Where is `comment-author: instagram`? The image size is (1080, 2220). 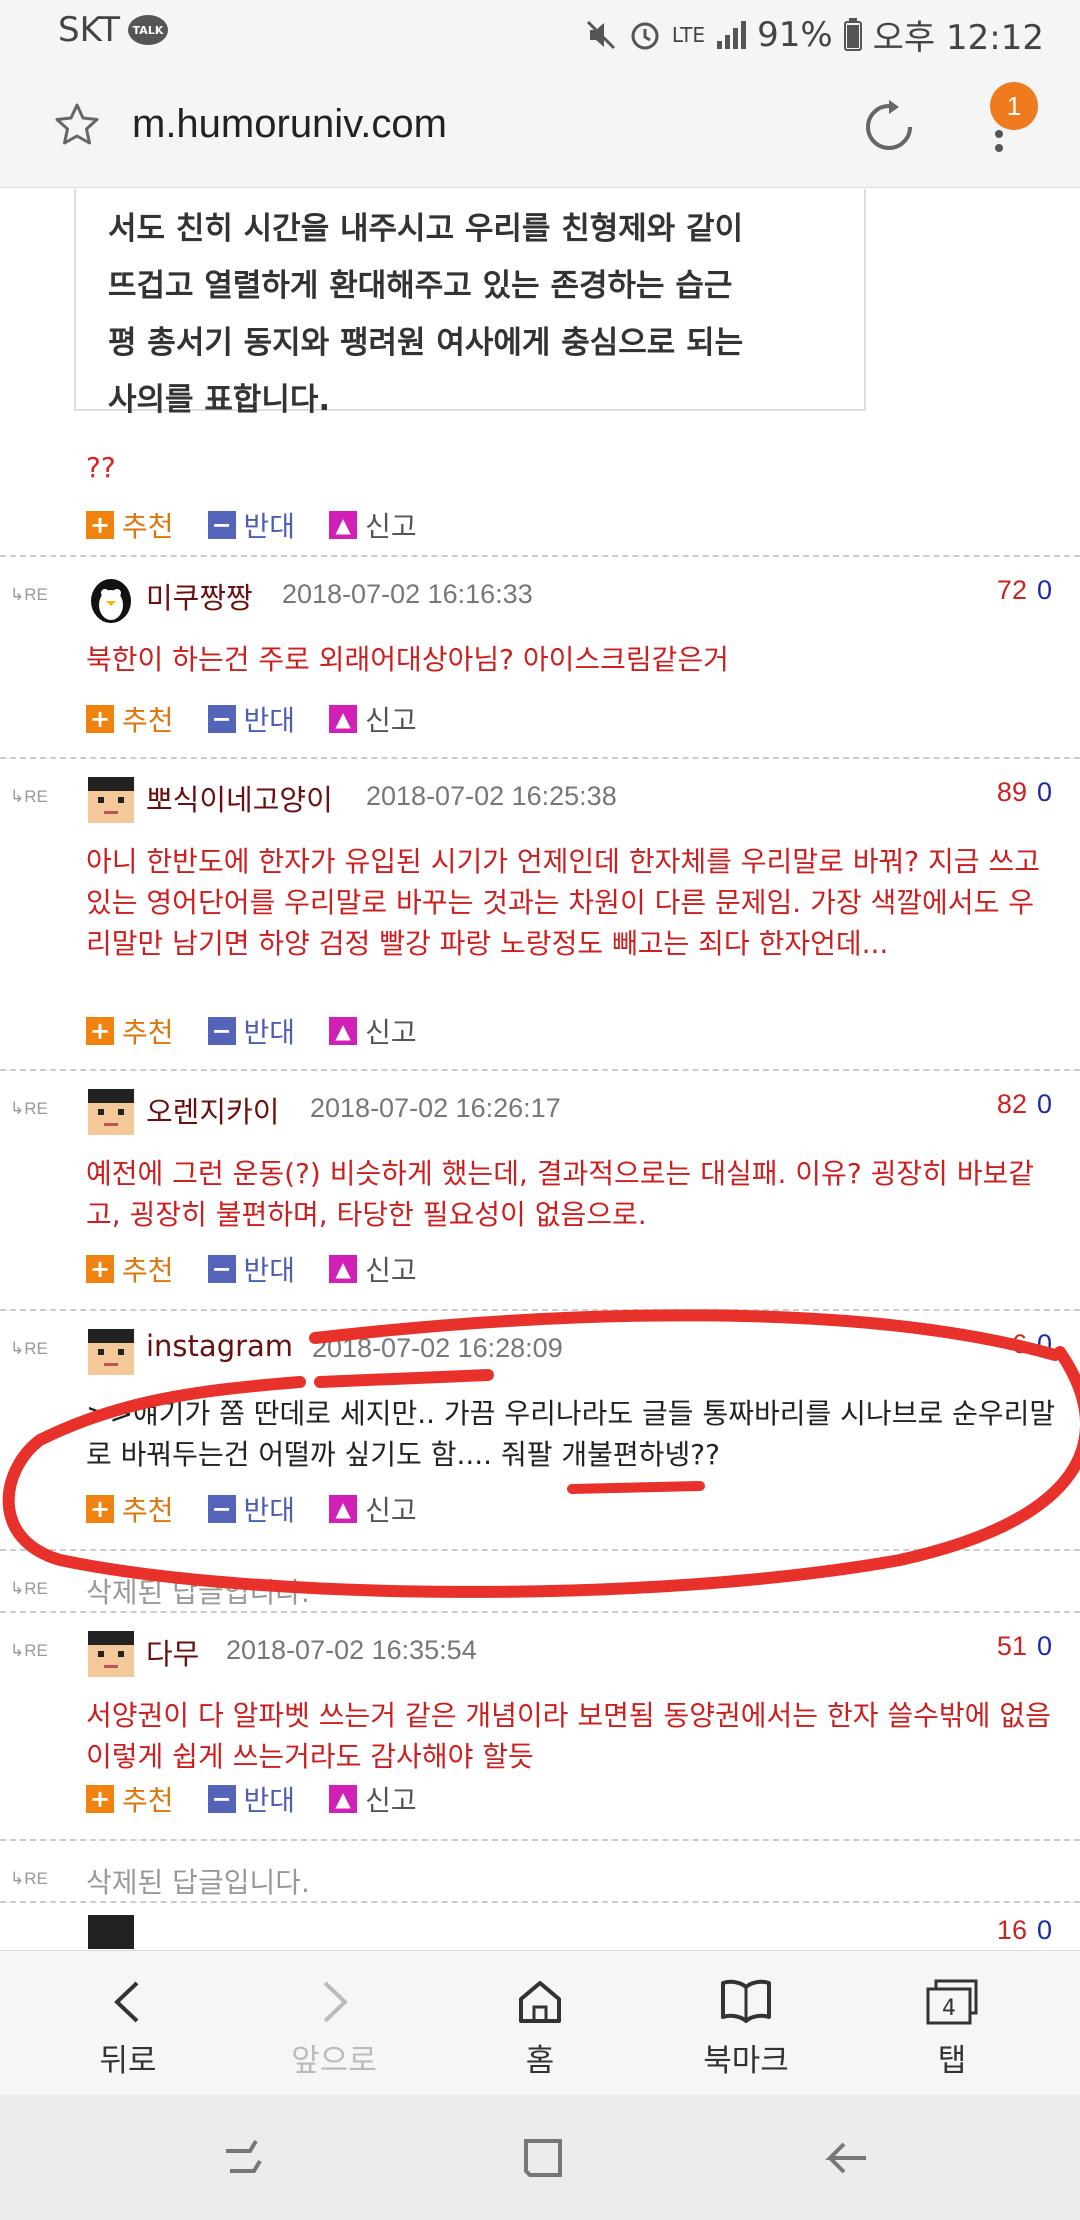
comment-author: instagram is located at coordinates (219, 1346).